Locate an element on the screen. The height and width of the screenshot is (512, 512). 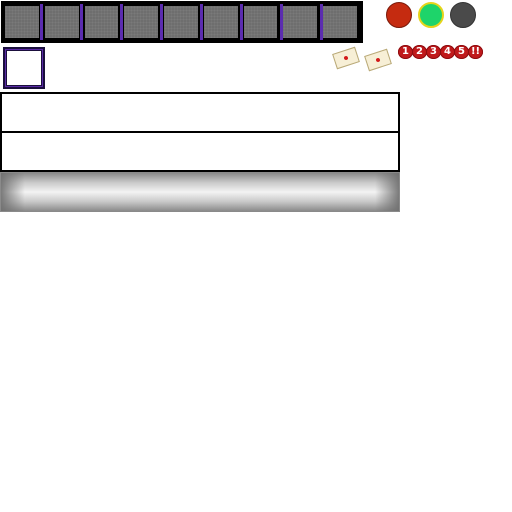
number-token: !! is located at coordinates (475, 52).